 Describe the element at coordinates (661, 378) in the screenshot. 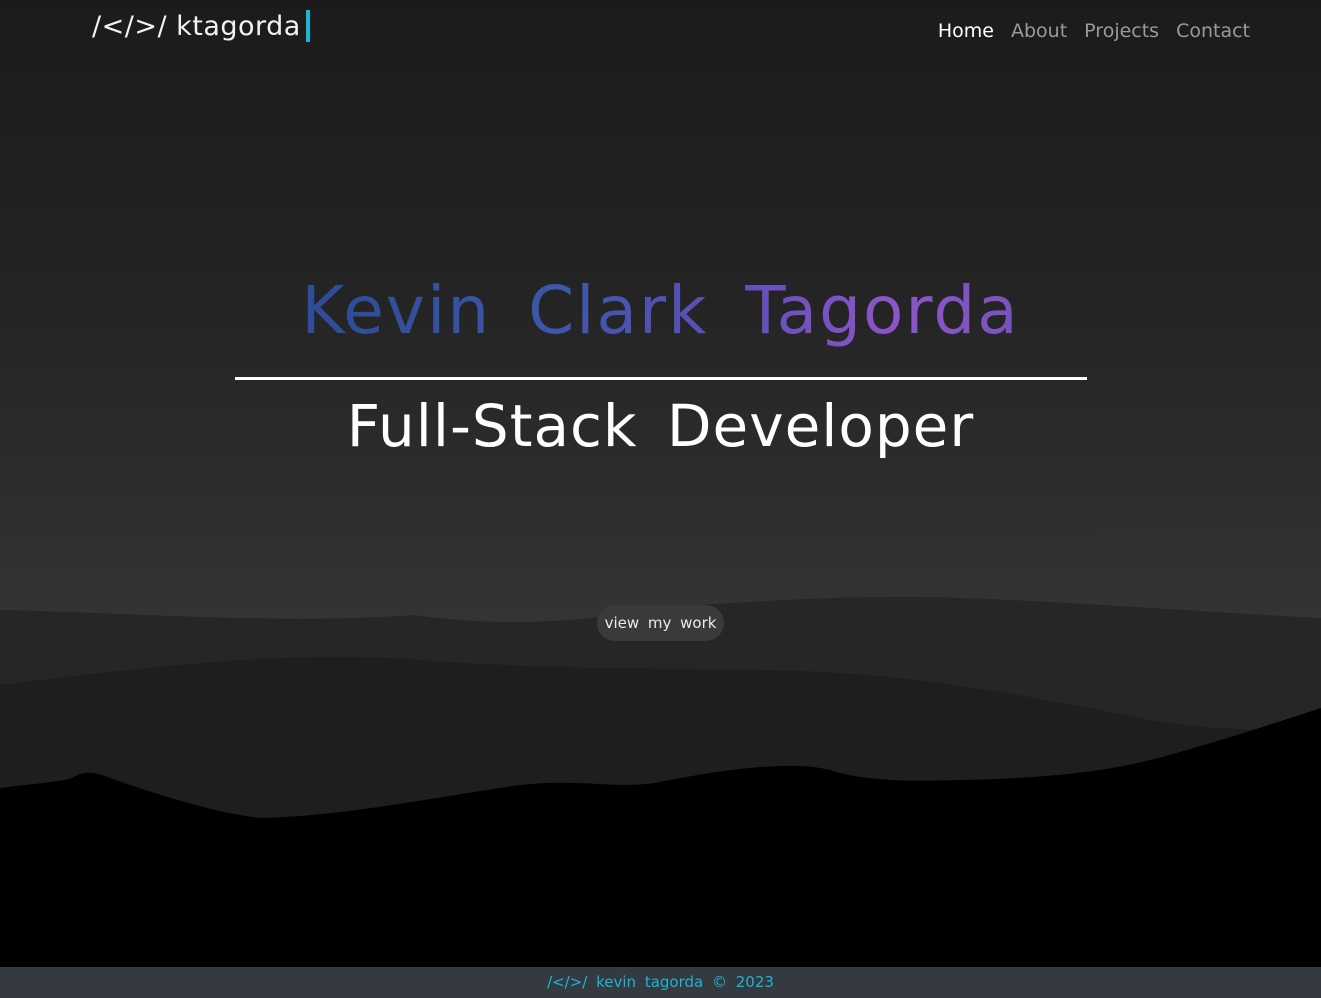

I see `hero-divider` at that location.